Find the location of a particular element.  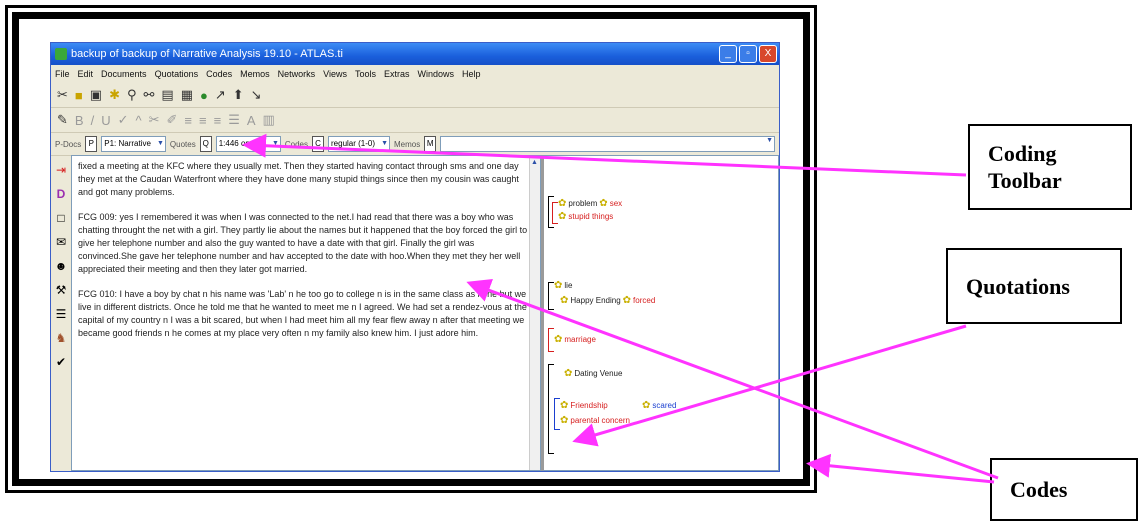

arrow-to-coding-toolbar is located at coordinates (604, 155).